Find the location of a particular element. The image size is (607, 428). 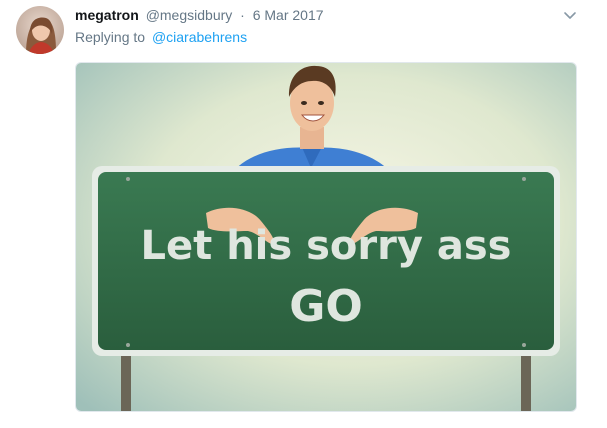

avatar-image is located at coordinates (40, 30).